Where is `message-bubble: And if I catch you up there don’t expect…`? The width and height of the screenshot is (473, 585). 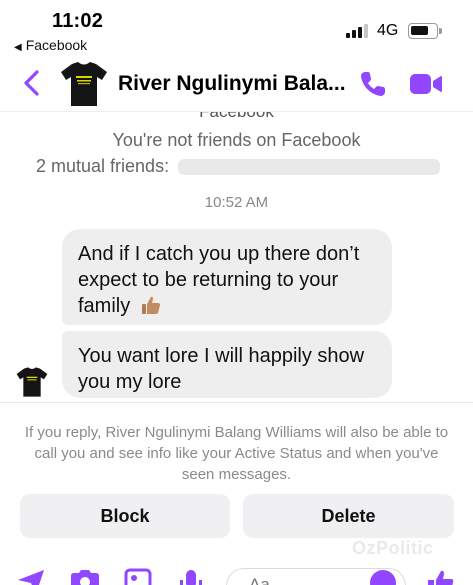
message-bubble: And if I catch you up there don’t expect… is located at coordinates (227, 277).